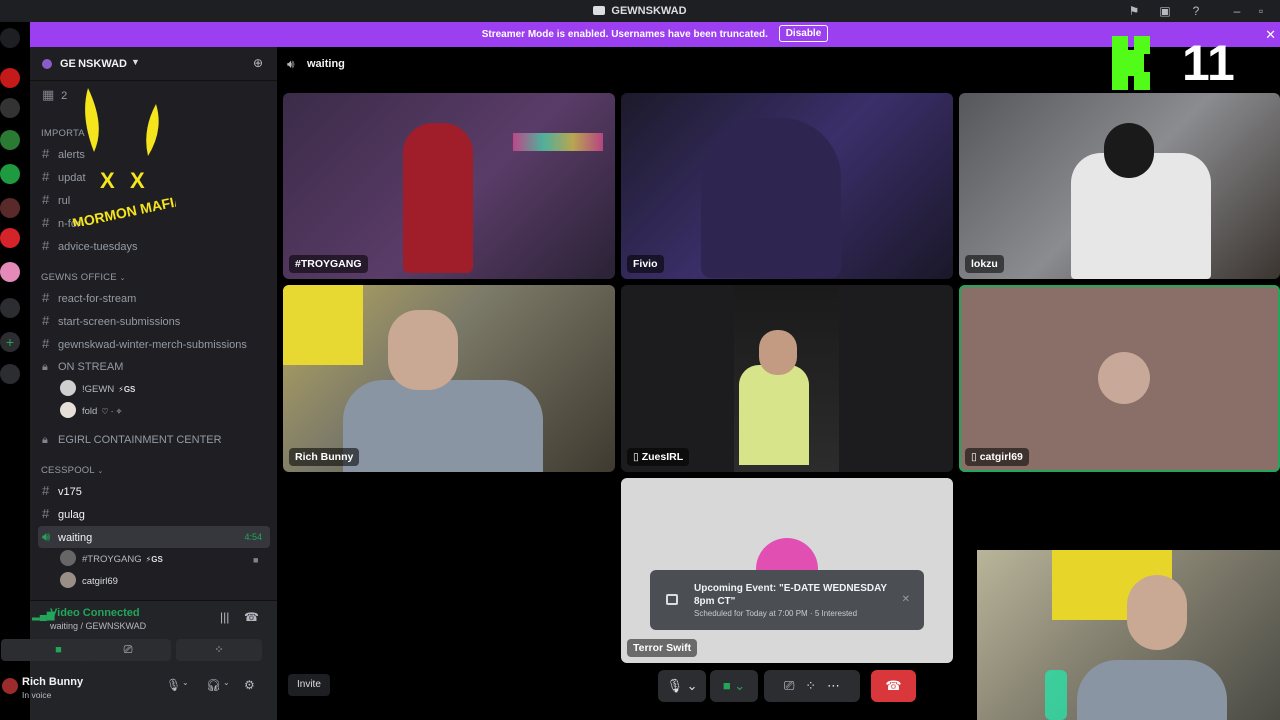 The image size is (1280, 720). Describe the element at coordinates (154, 246) in the screenshot. I see `channel-advice-tuesdays: # advice-tuesdays` at that location.